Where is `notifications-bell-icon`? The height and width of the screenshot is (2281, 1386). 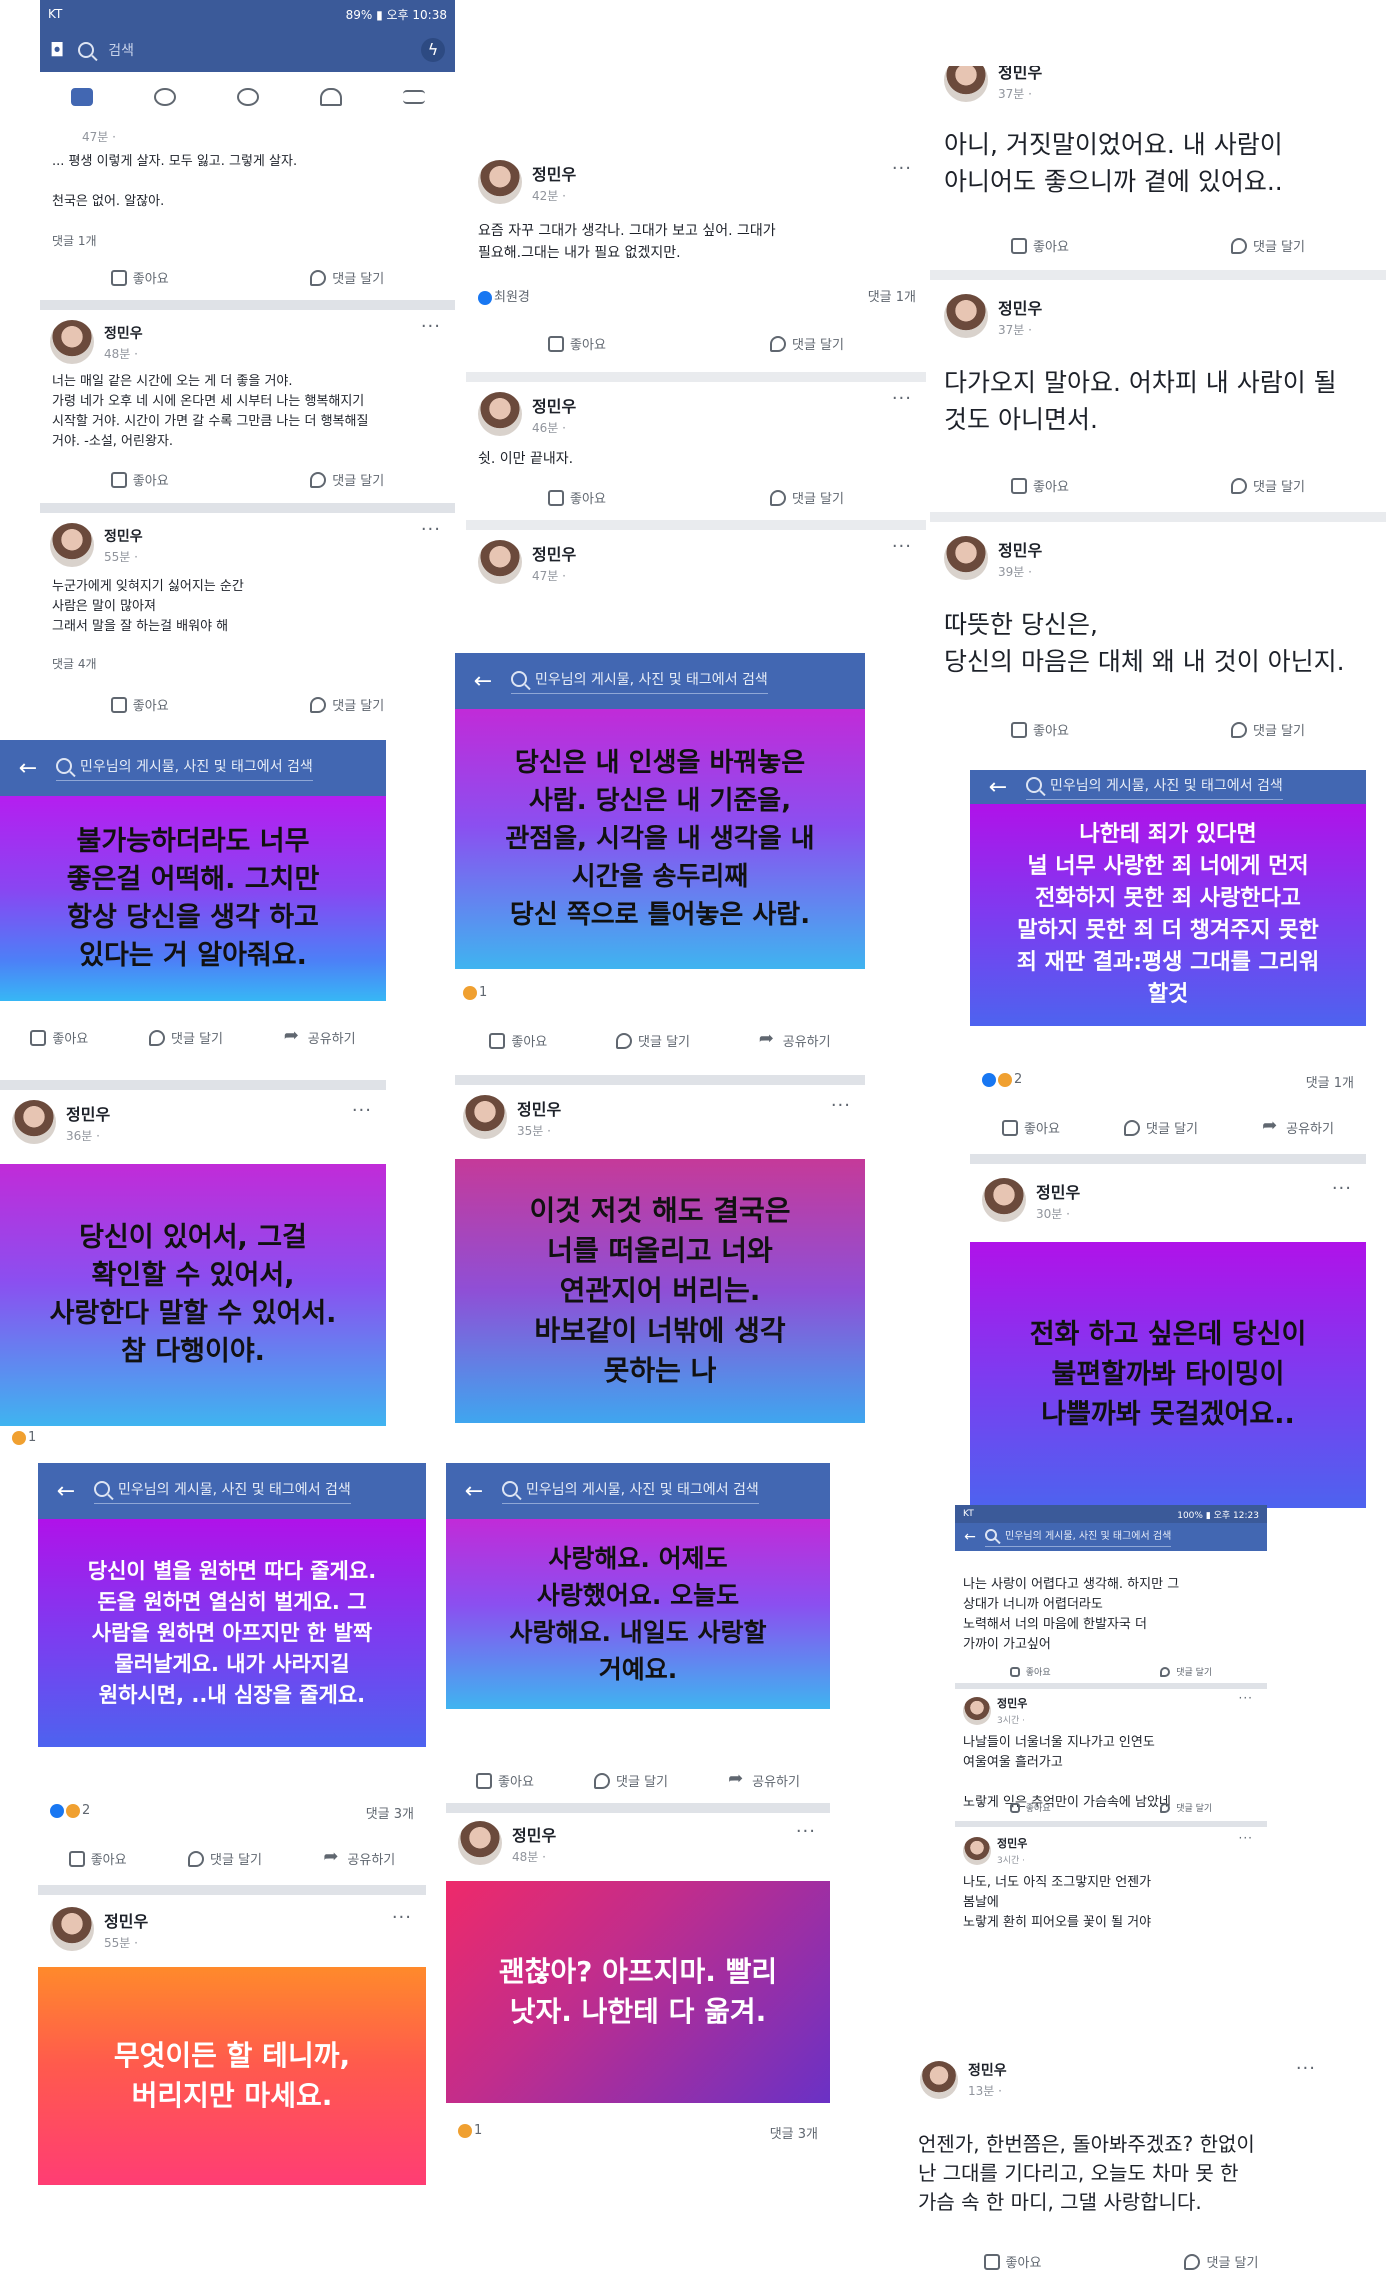 notifications-bell-icon is located at coordinates (330, 97).